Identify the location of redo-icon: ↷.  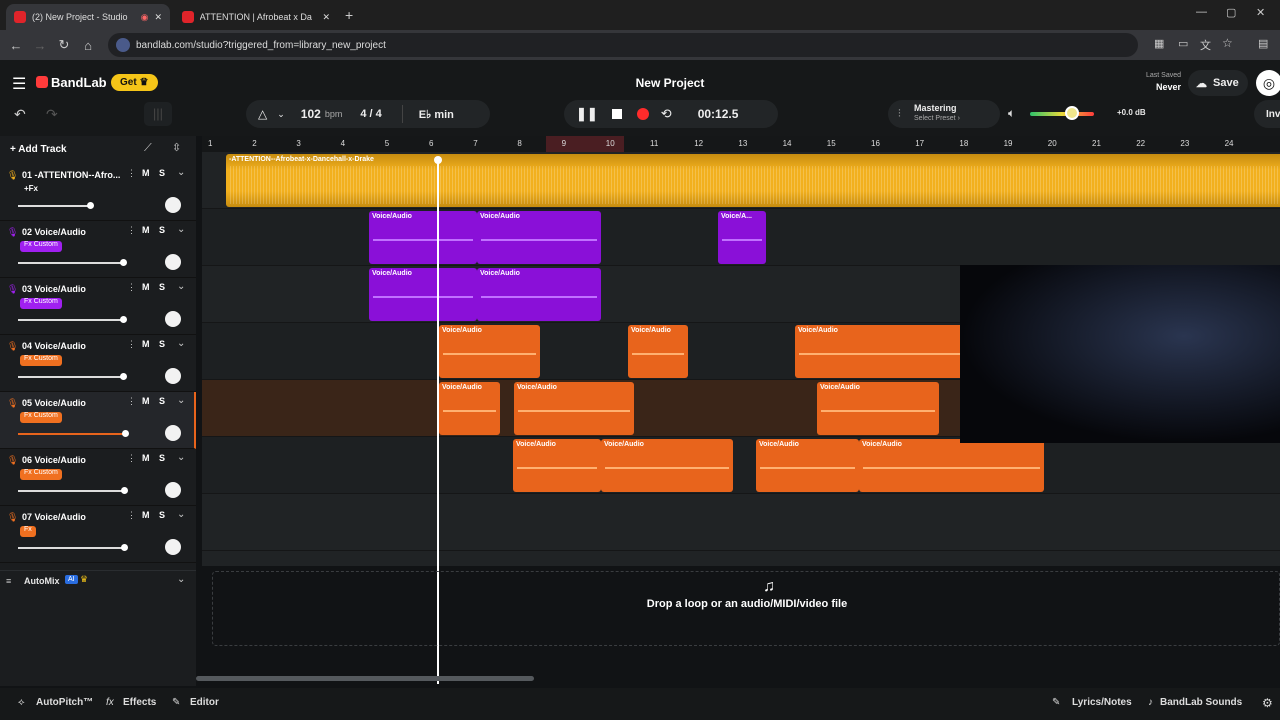
(52, 114).